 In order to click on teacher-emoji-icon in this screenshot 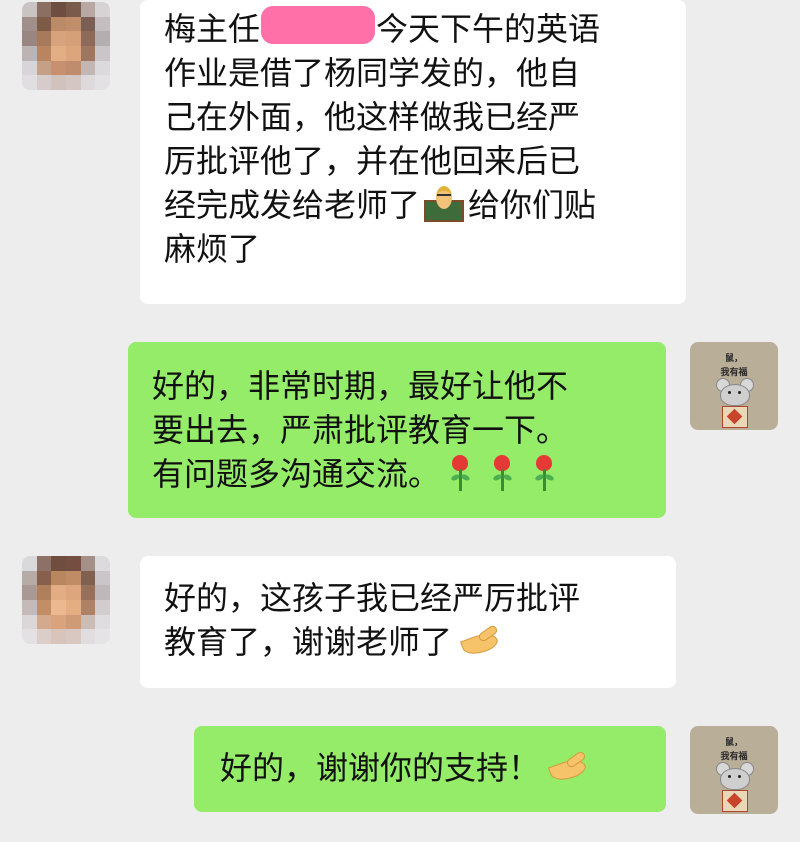, I will do `click(444, 204)`.